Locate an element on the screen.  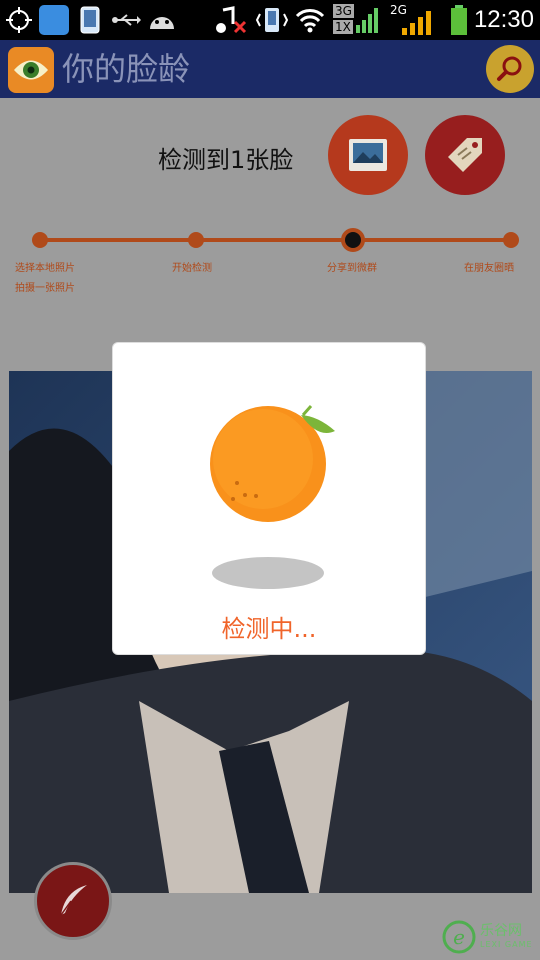
watermark-sub: LEXI GAME is located at coordinates (506, 944).